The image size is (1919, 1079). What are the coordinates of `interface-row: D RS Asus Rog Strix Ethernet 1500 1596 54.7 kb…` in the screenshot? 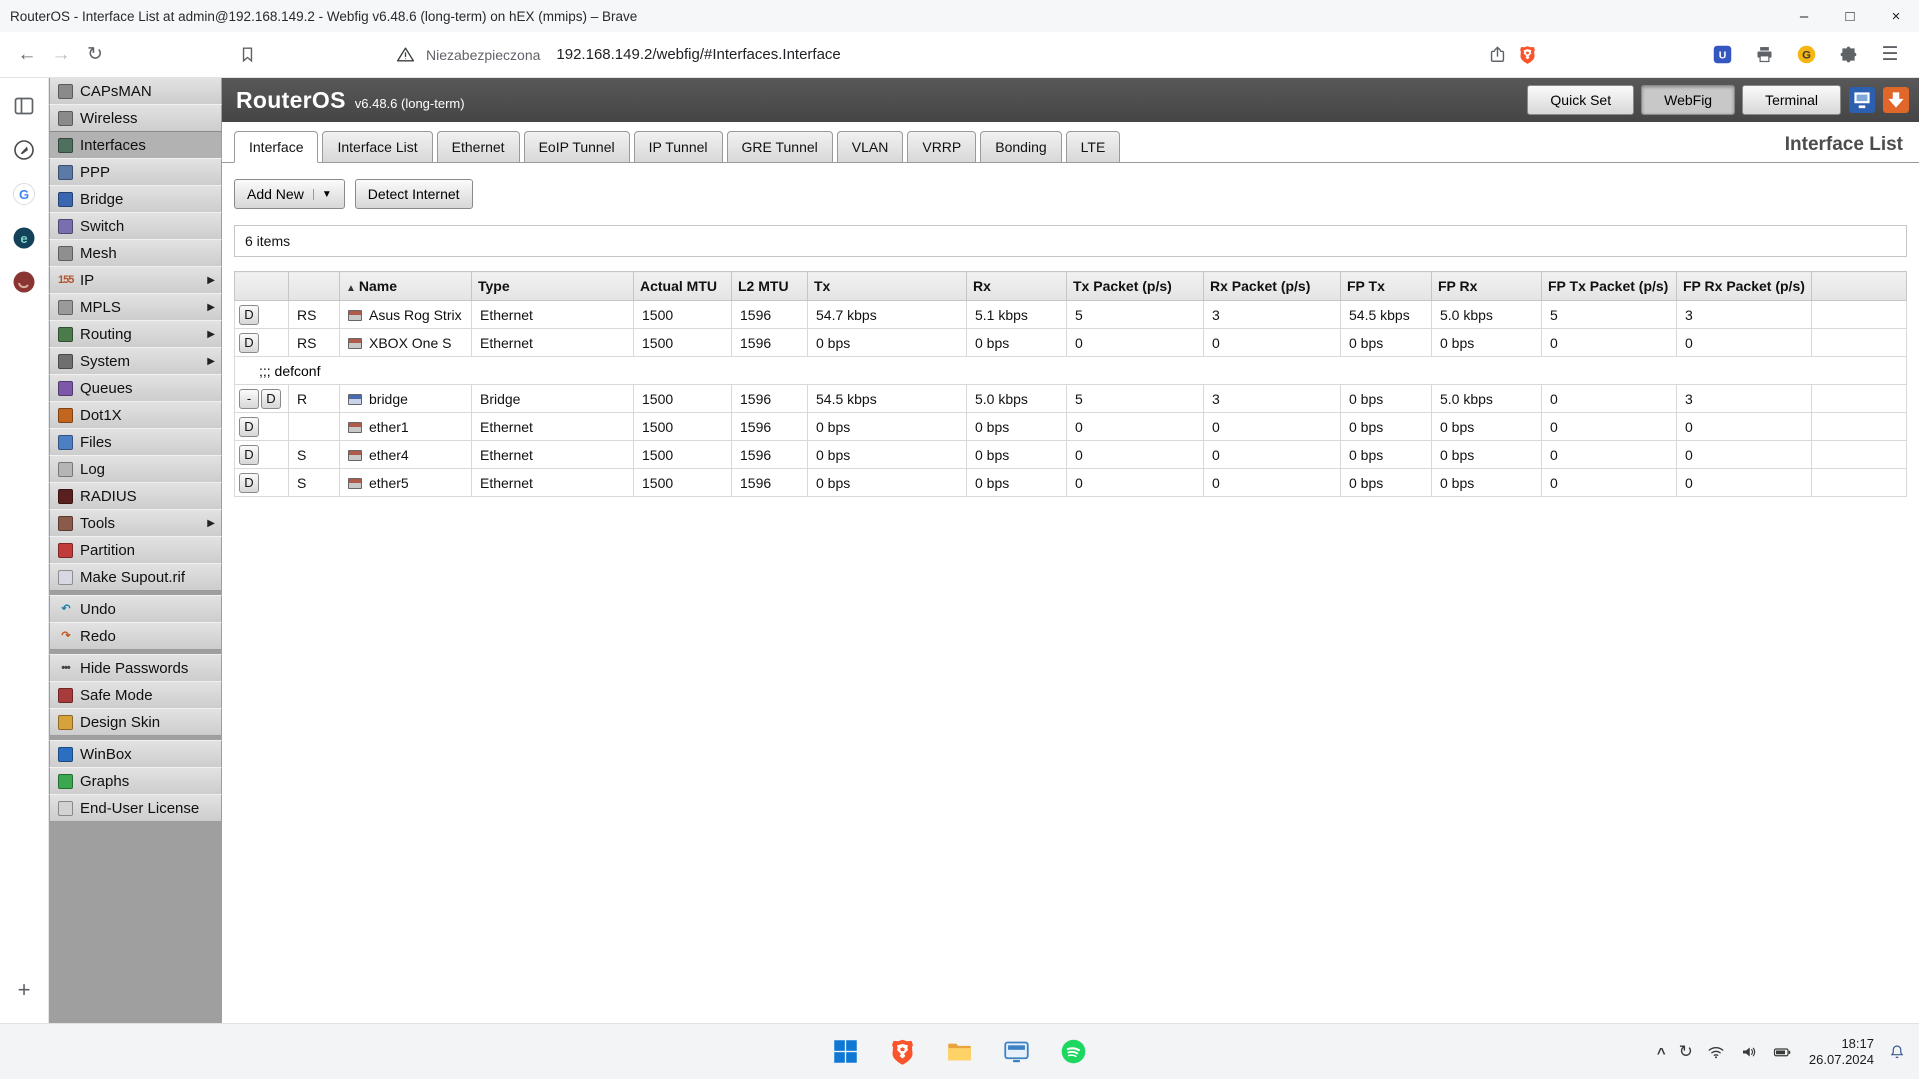 It's located at (1070, 314).